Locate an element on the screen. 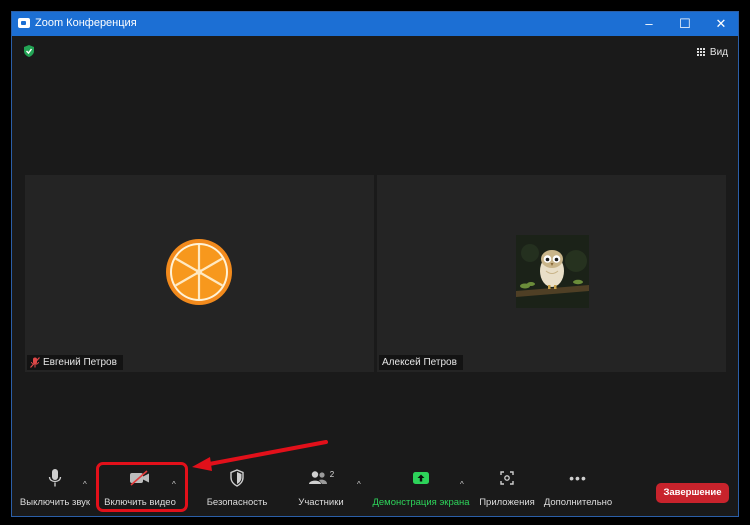 The width and height of the screenshot is (750, 525). maximize-icon: ☐ is located at coordinates (685, 24).